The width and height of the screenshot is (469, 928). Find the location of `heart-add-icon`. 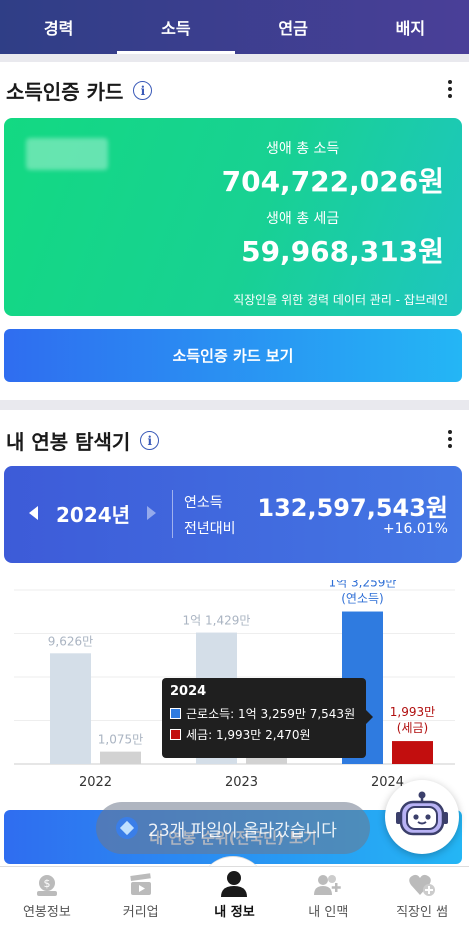

heart-add-icon is located at coordinates (422, 885).